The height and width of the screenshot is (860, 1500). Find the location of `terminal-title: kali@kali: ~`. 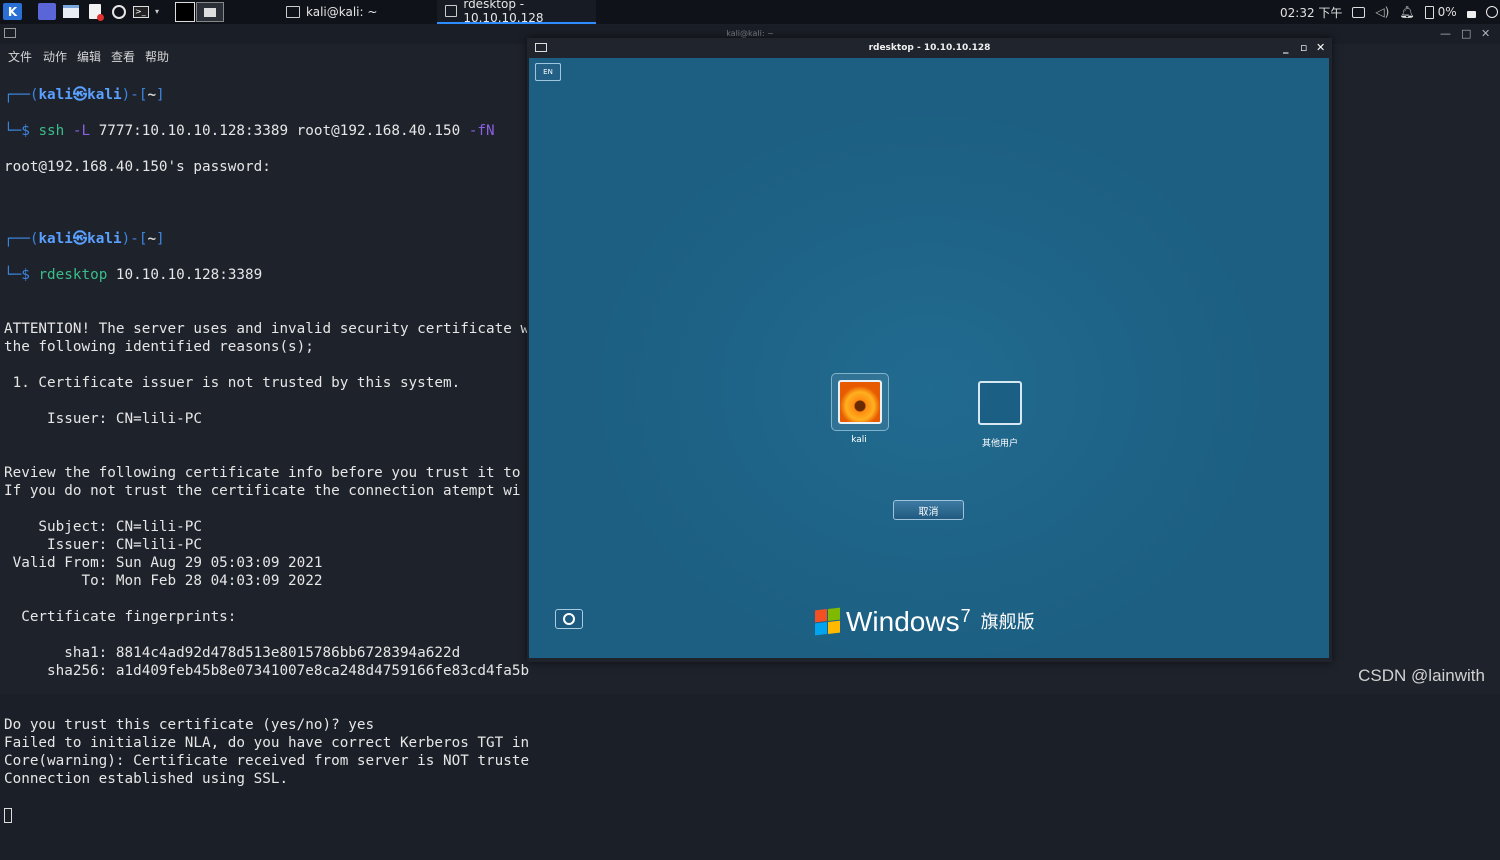

terminal-title: kali@kali: ~ is located at coordinates (750, 33).